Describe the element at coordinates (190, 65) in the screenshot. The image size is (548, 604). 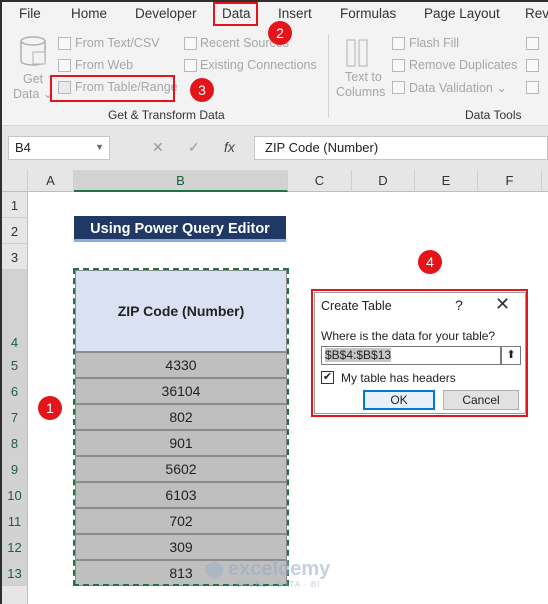
I see `existing-connections-icon` at that location.